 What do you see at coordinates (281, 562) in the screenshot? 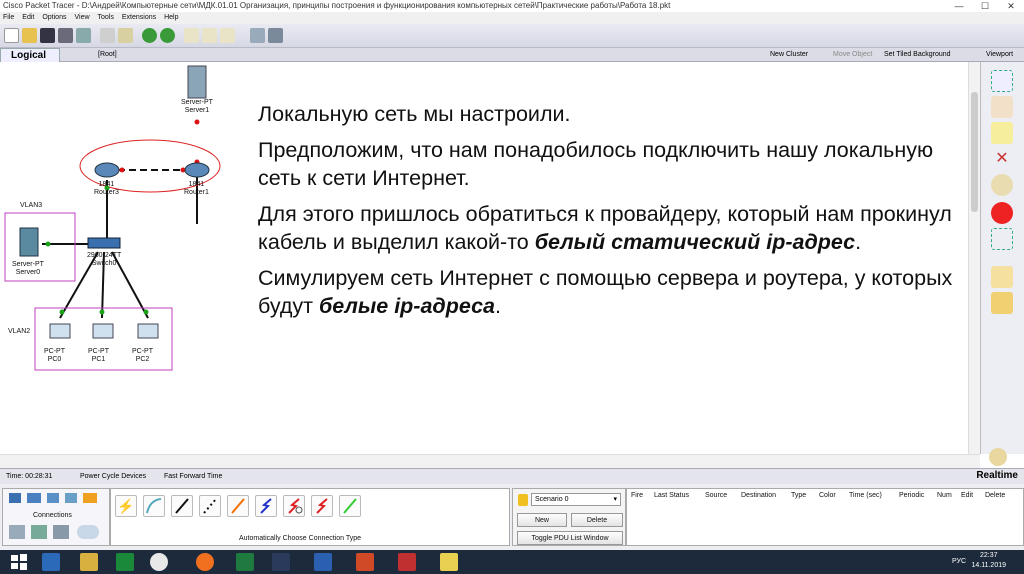
I see `app-icon` at bounding box center [281, 562].